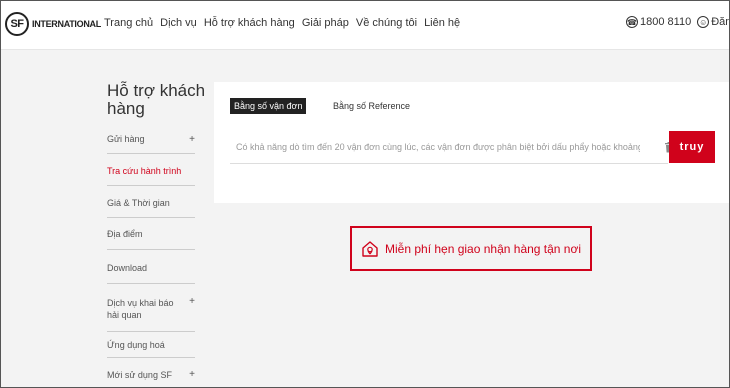 The image size is (730, 388). Describe the element at coordinates (151, 138) in the screenshot. I see `sidebar-item-send: Gửi hàng +` at that location.